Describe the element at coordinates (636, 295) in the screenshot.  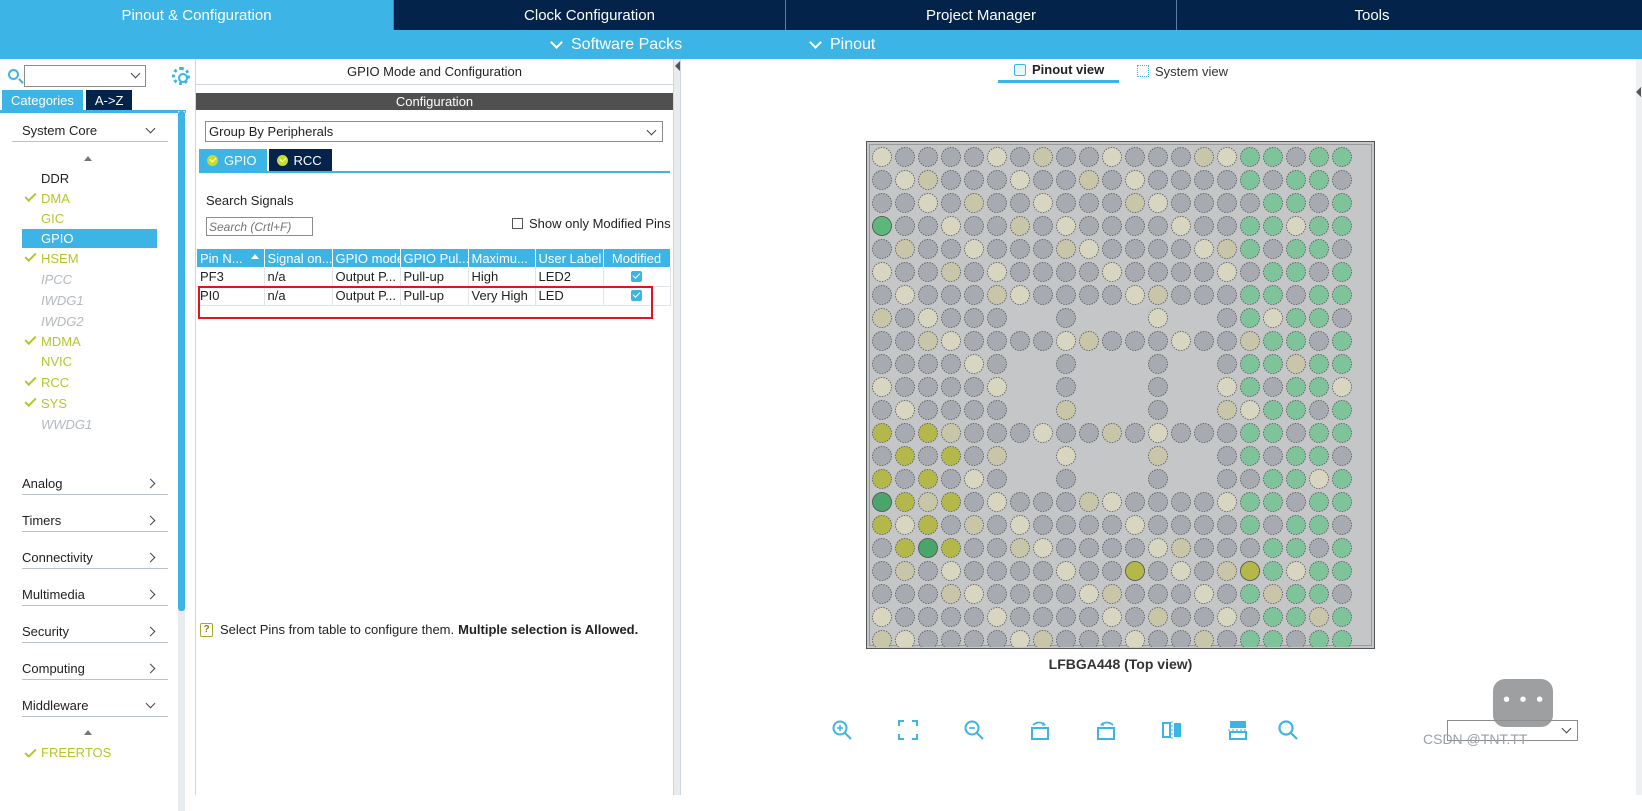
I see `modified-checkbox` at that location.